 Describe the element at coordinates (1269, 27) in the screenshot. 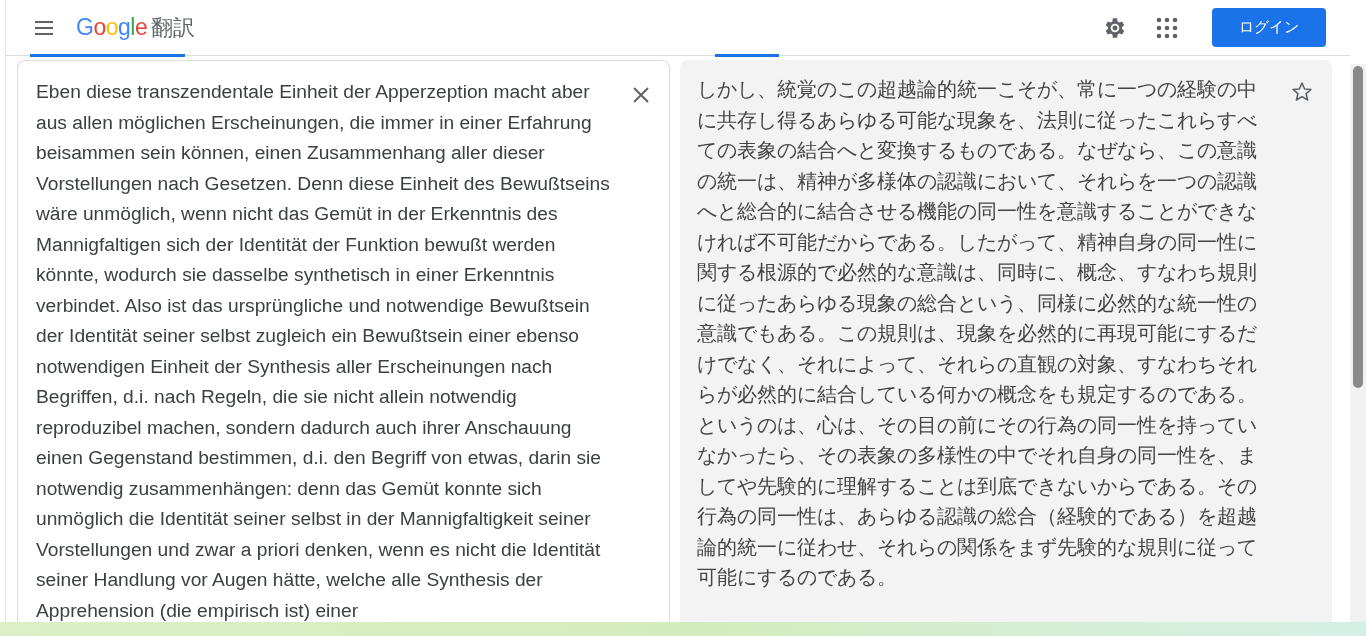

I see `login-button: ログイン` at that location.